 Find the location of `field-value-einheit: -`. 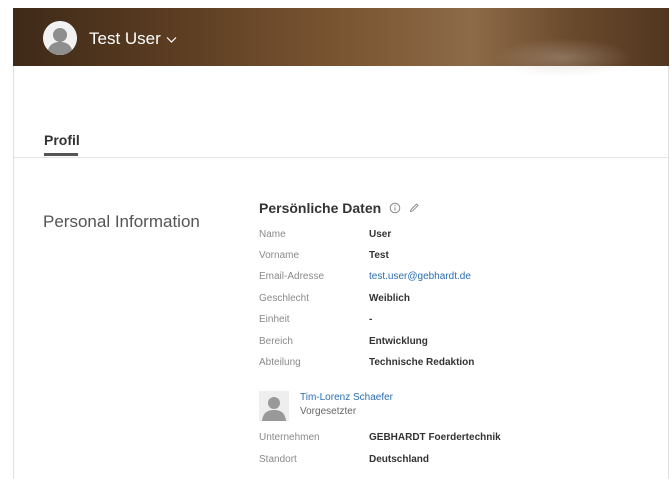

field-value-einheit: - is located at coordinates (371, 319).